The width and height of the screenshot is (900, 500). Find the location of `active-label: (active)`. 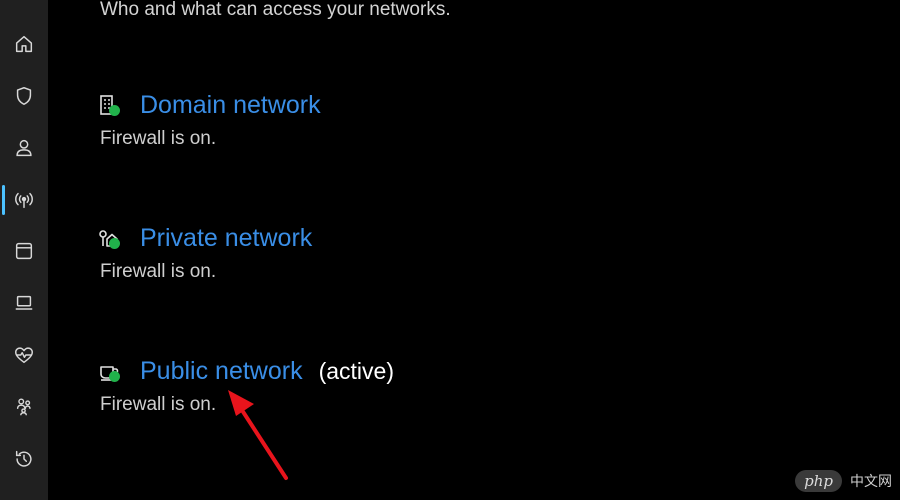

active-label: (active) is located at coordinates (356, 370).